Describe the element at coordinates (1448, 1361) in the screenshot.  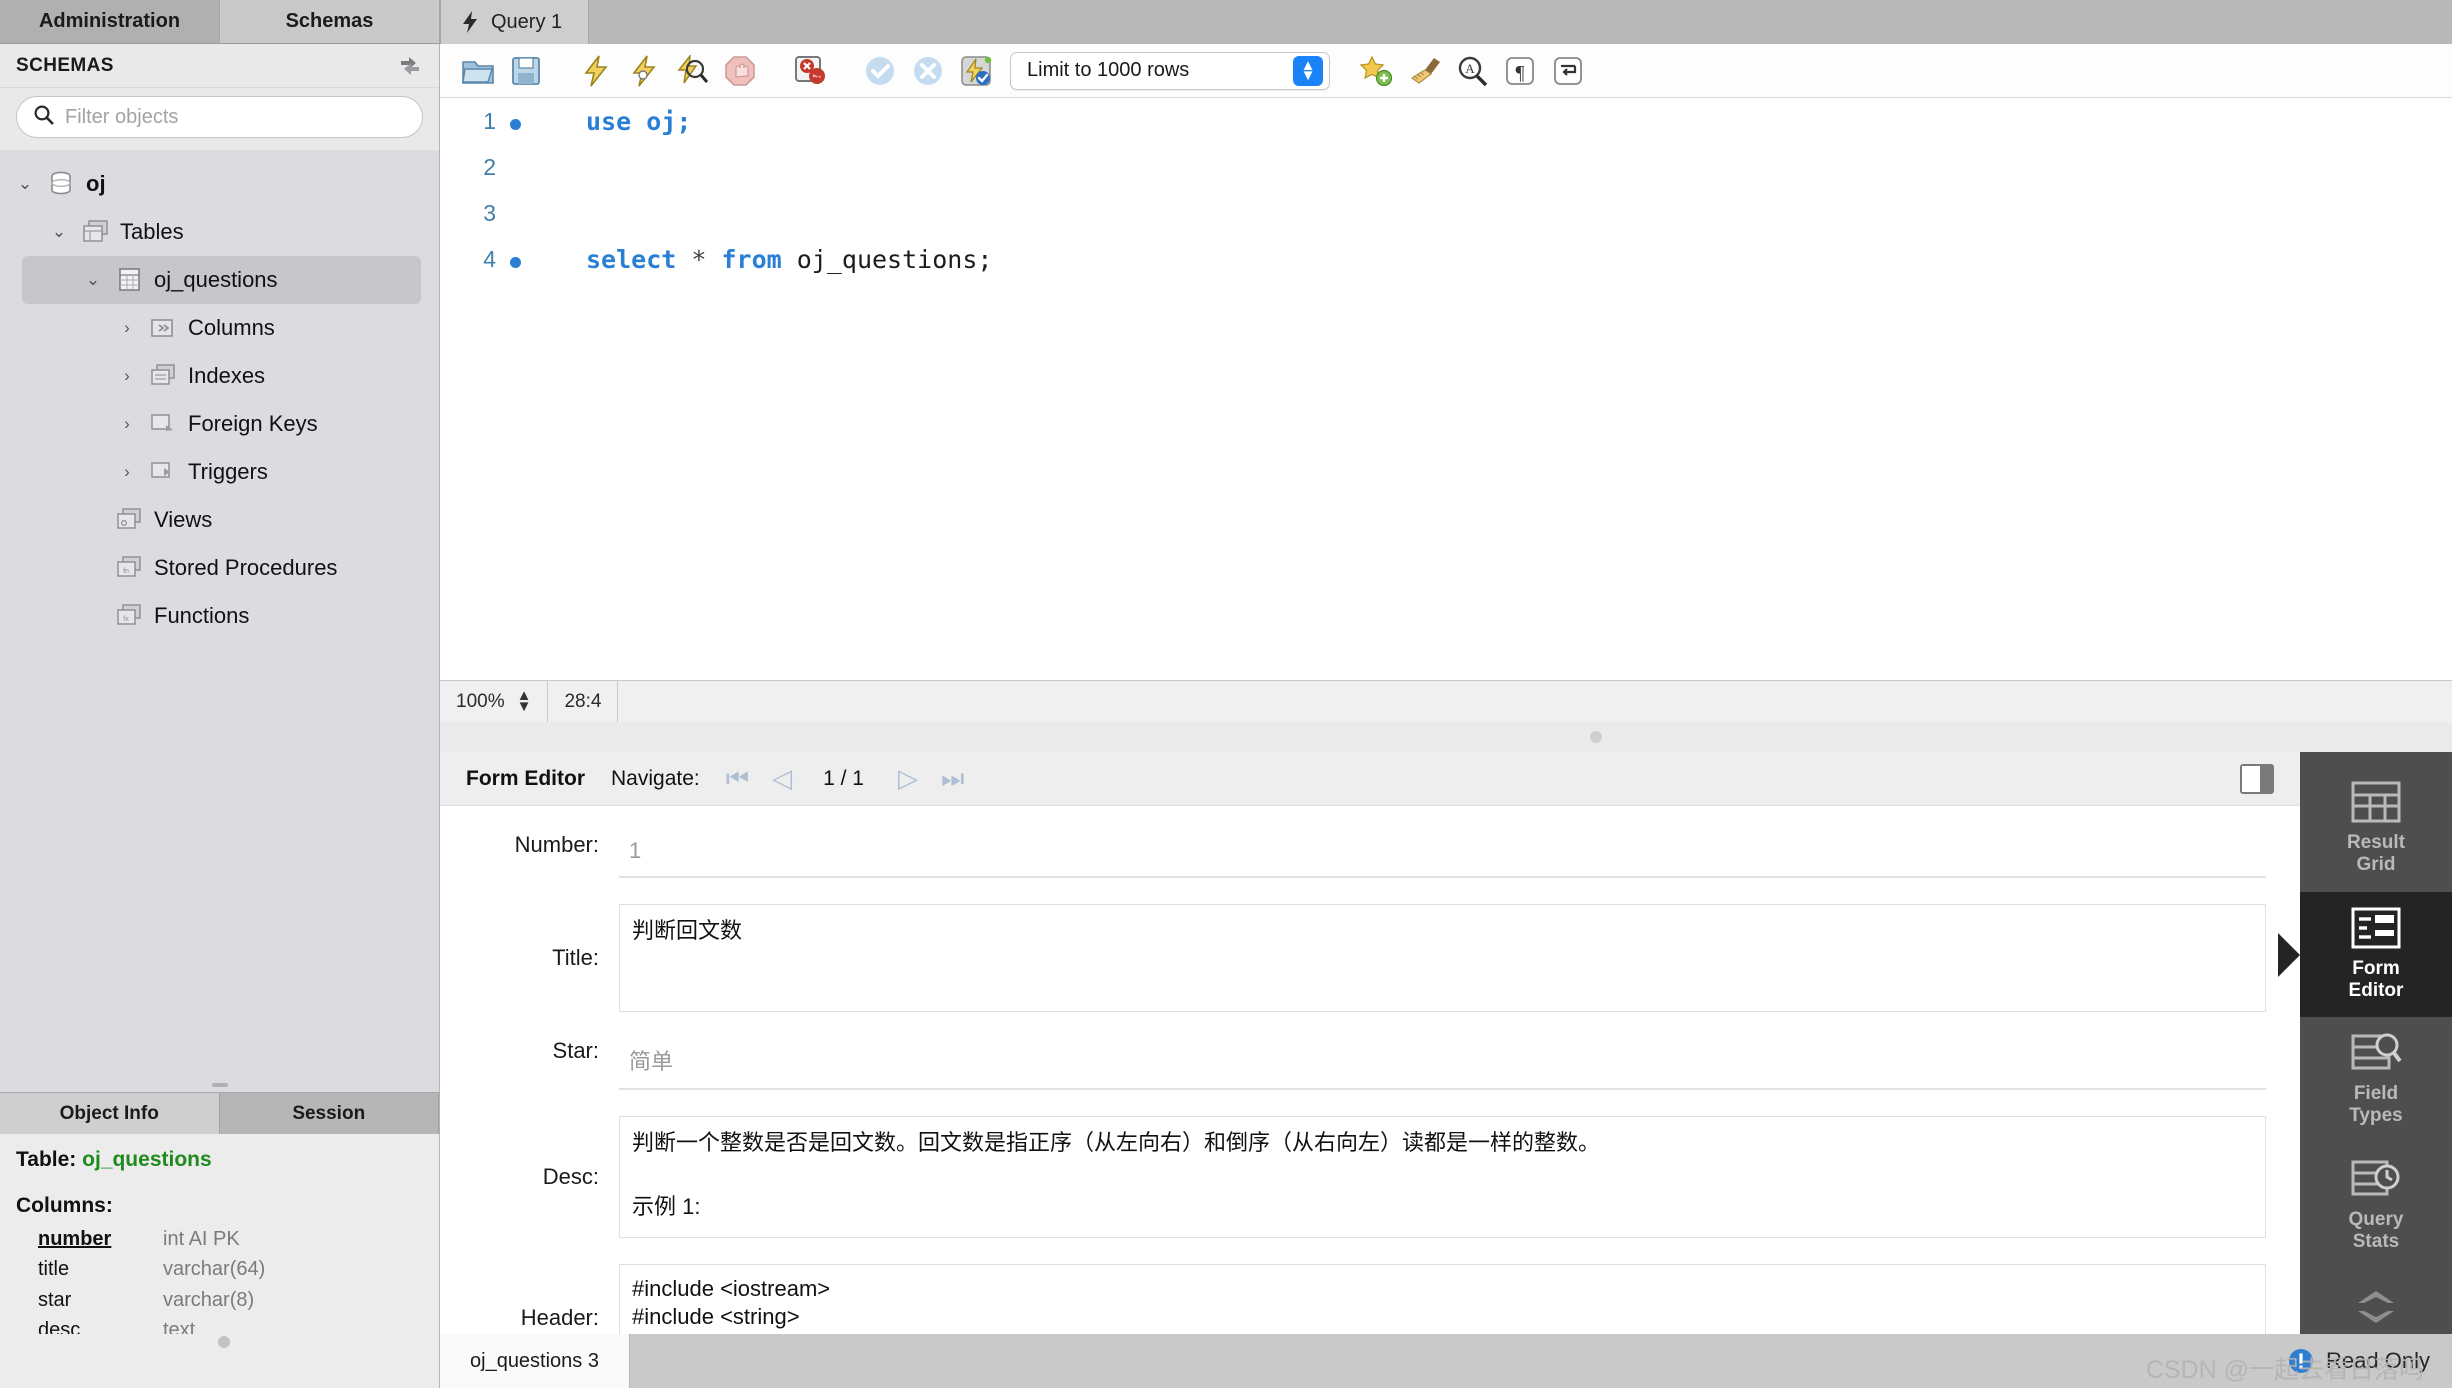
I see `bottom-filler` at that location.